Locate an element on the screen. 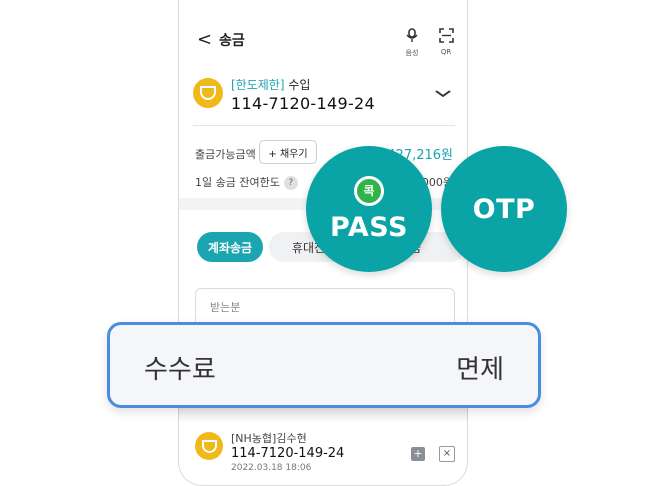 The width and height of the screenshot is (670, 486). tab-account-transfer: 계좌송금 is located at coordinates (230, 247).